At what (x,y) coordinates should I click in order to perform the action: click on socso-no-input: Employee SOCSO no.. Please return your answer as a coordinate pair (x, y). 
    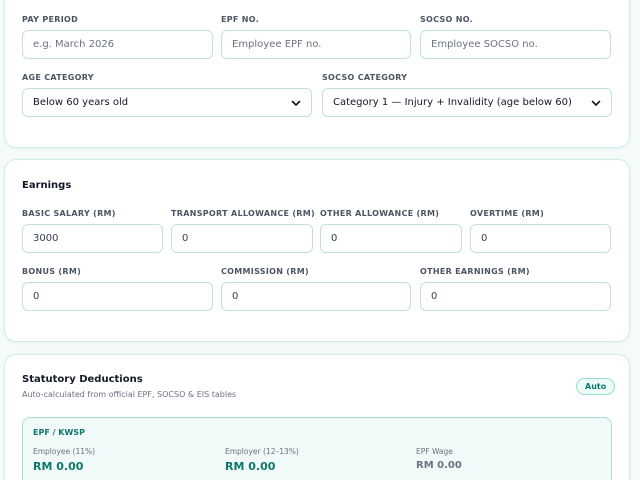
    Looking at the image, I should click on (515, 44).